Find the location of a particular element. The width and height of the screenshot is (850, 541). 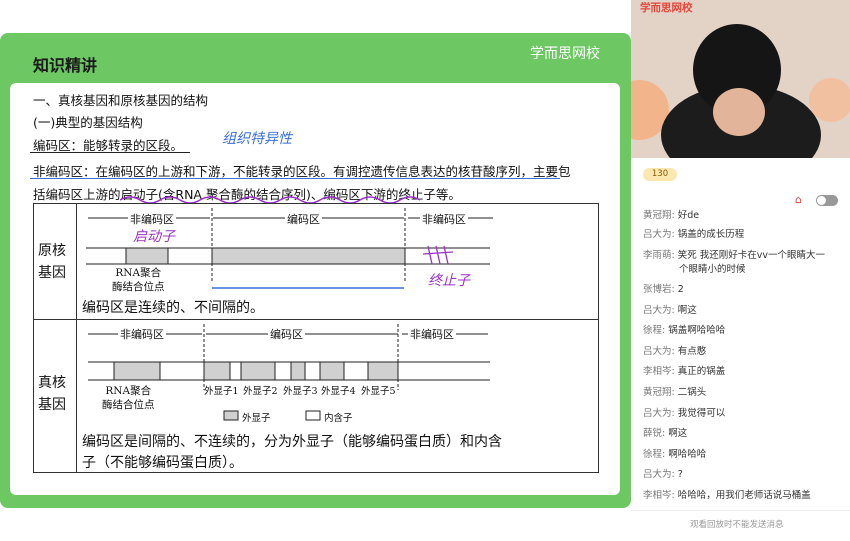

table-divider-horizontal is located at coordinates (316, 319).